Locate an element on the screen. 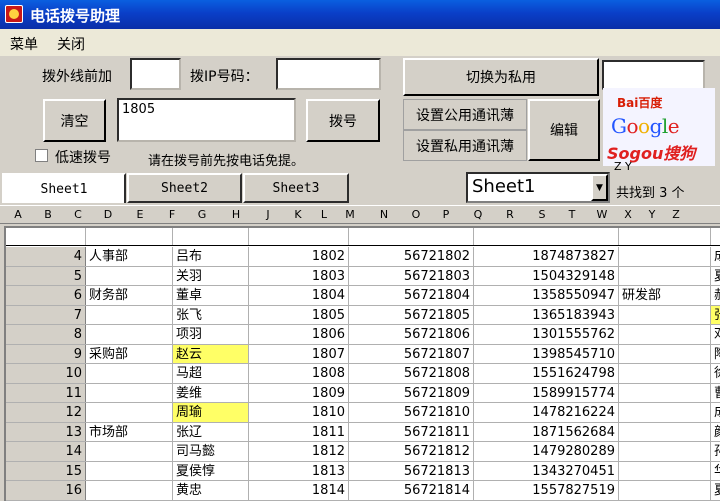 This screenshot has height=501, width=720. table-row: 12 周瑜1810567218101478216224 成 is located at coordinates (363, 413).